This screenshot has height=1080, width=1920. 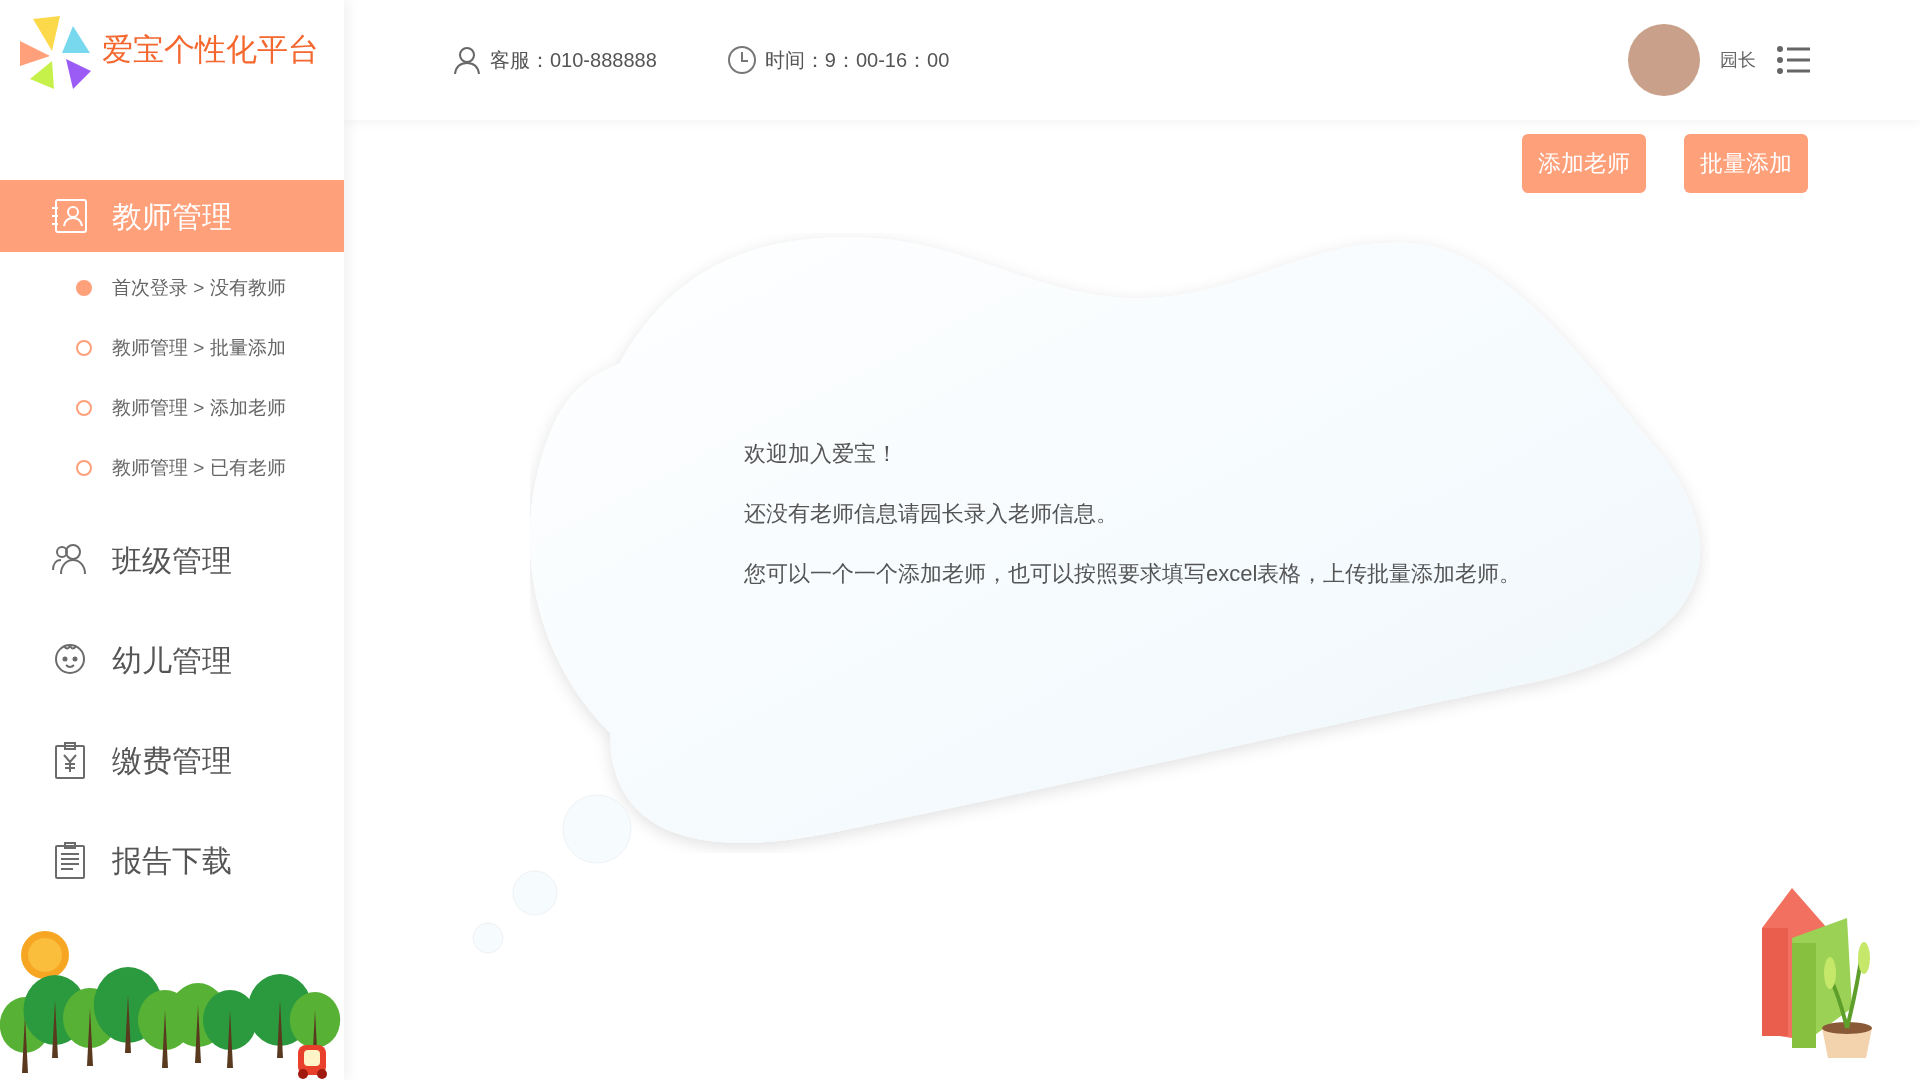 I want to click on sidebar-subitem: 教师管理 > 添加老师, so click(x=172, y=408).